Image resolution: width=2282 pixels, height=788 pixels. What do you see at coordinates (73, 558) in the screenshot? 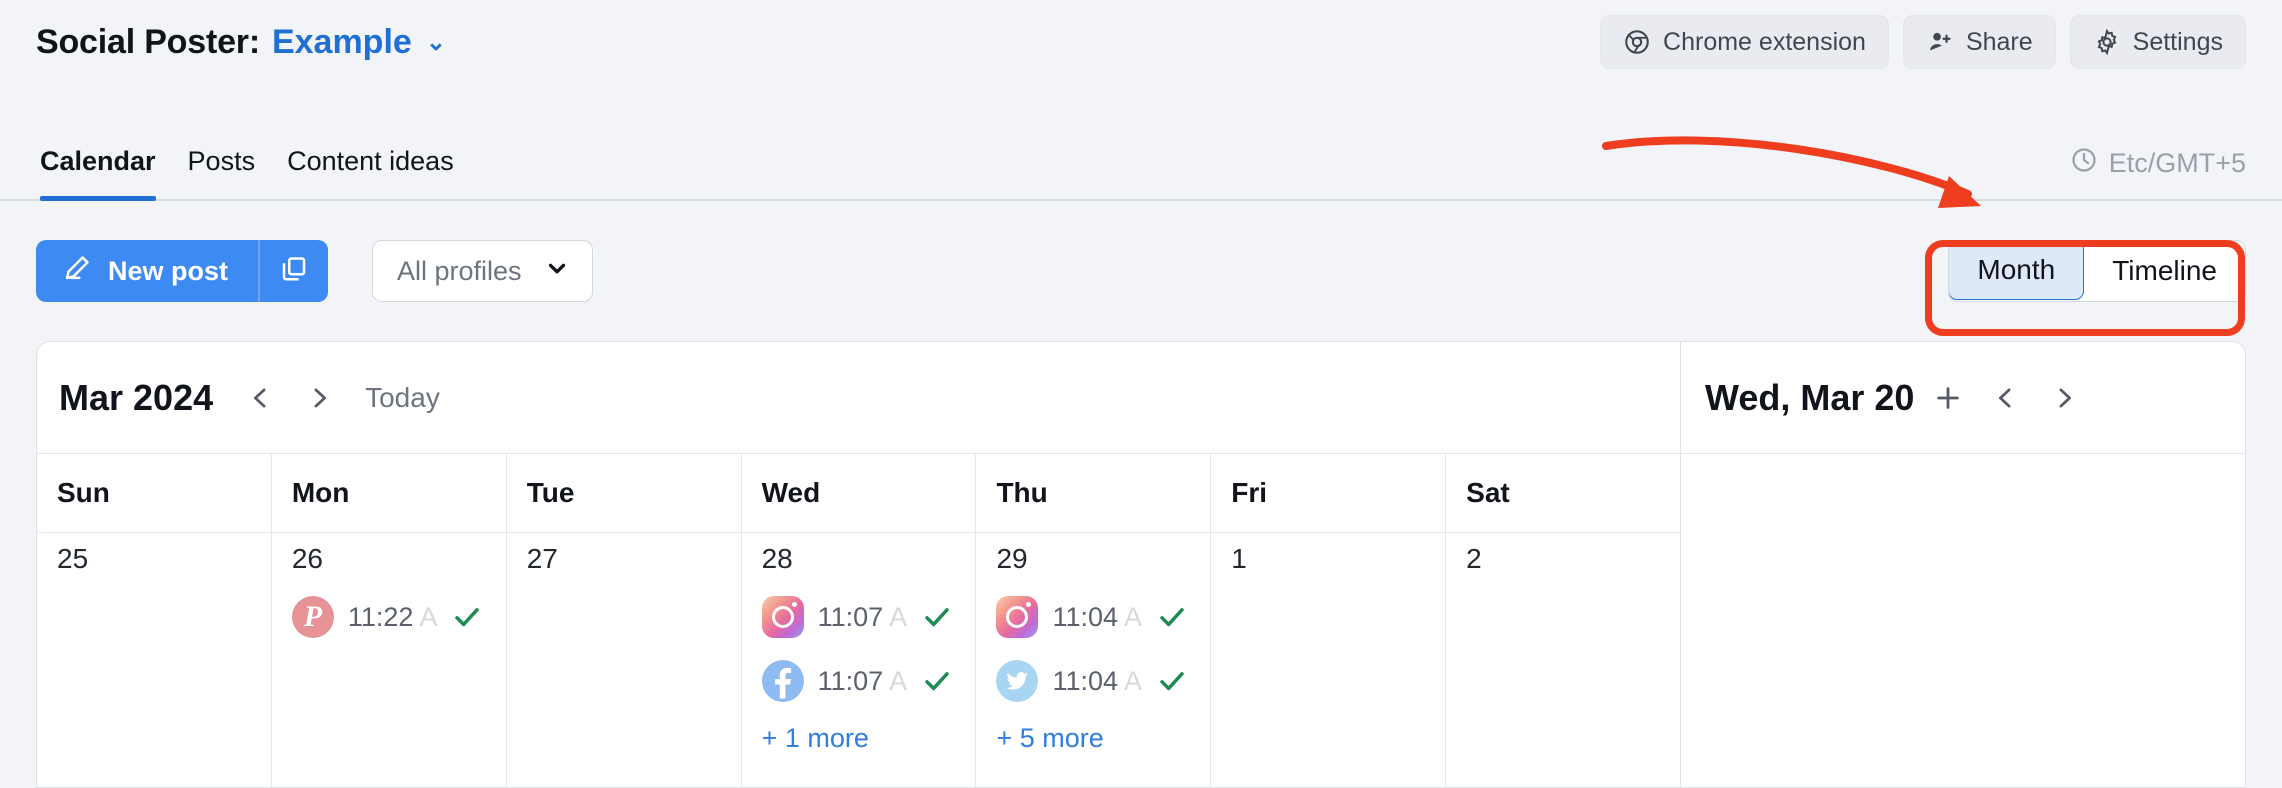
I see `day-number: 25` at bounding box center [73, 558].